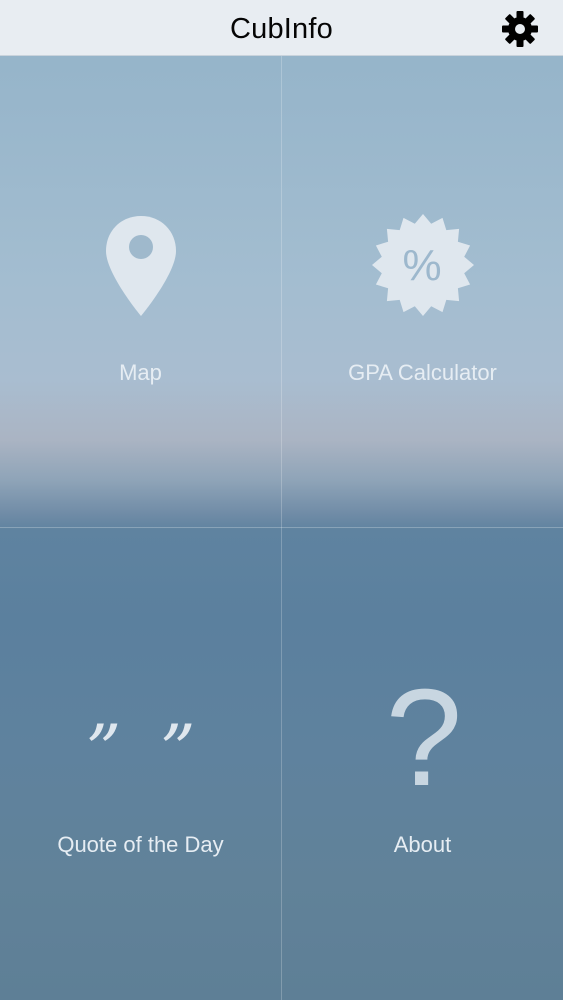 The height and width of the screenshot is (1000, 563). Describe the element at coordinates (422, 844) in the screenshot. I see `tile-label-about: About` at that location.